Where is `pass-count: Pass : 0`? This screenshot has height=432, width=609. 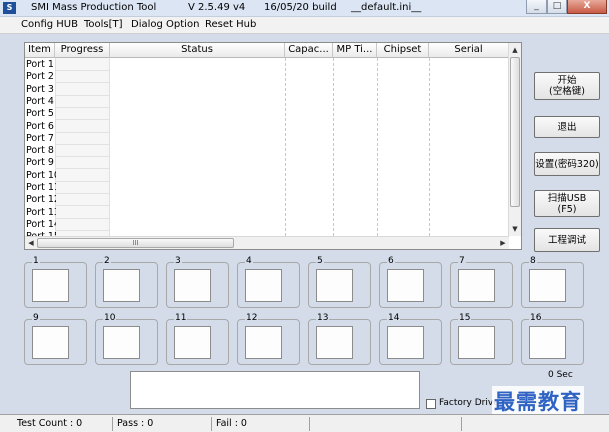
pass-count: Pass : 0 is located at coordinates (163, 424).